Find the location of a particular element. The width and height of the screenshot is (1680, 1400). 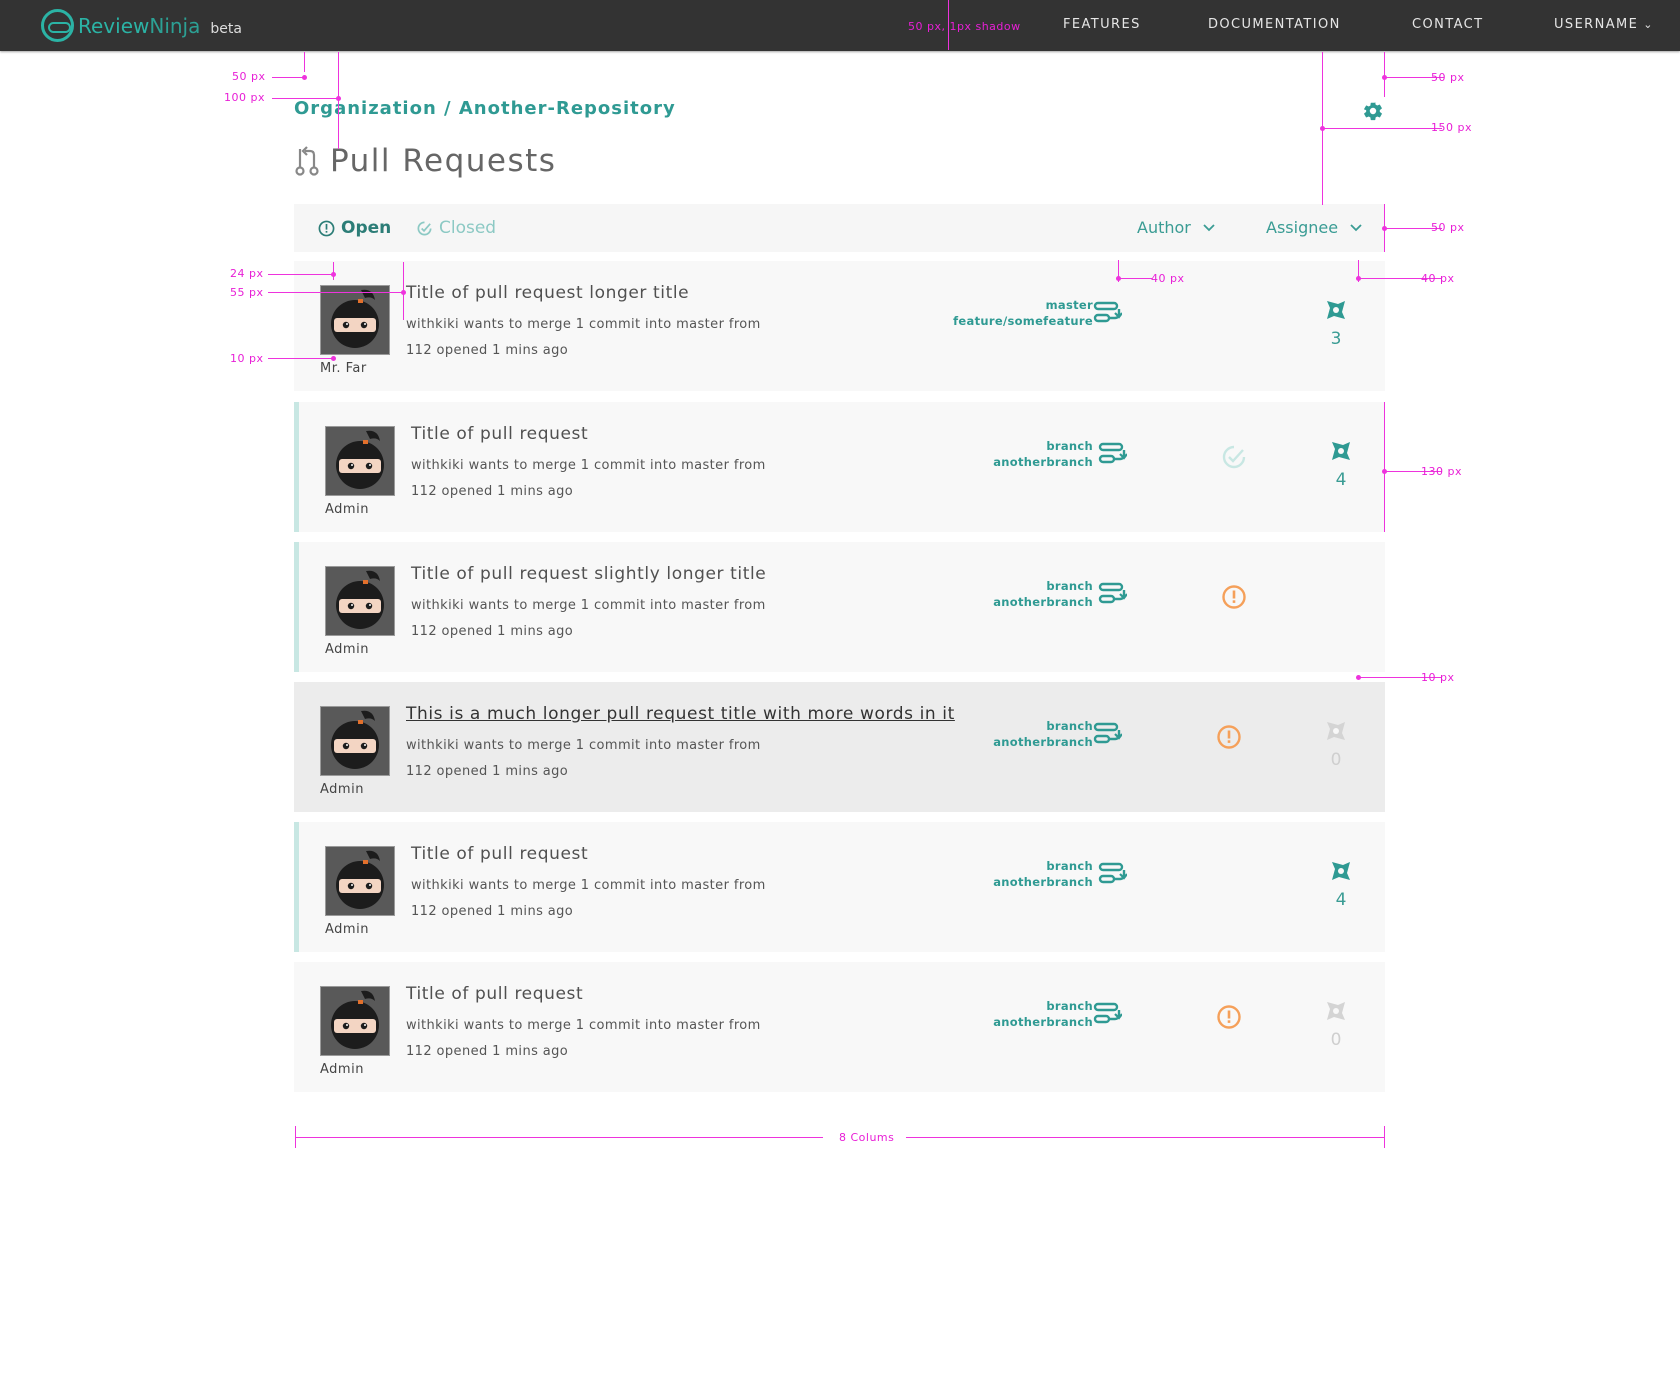

alert-circle-icon is located at coordinates (326, 228).